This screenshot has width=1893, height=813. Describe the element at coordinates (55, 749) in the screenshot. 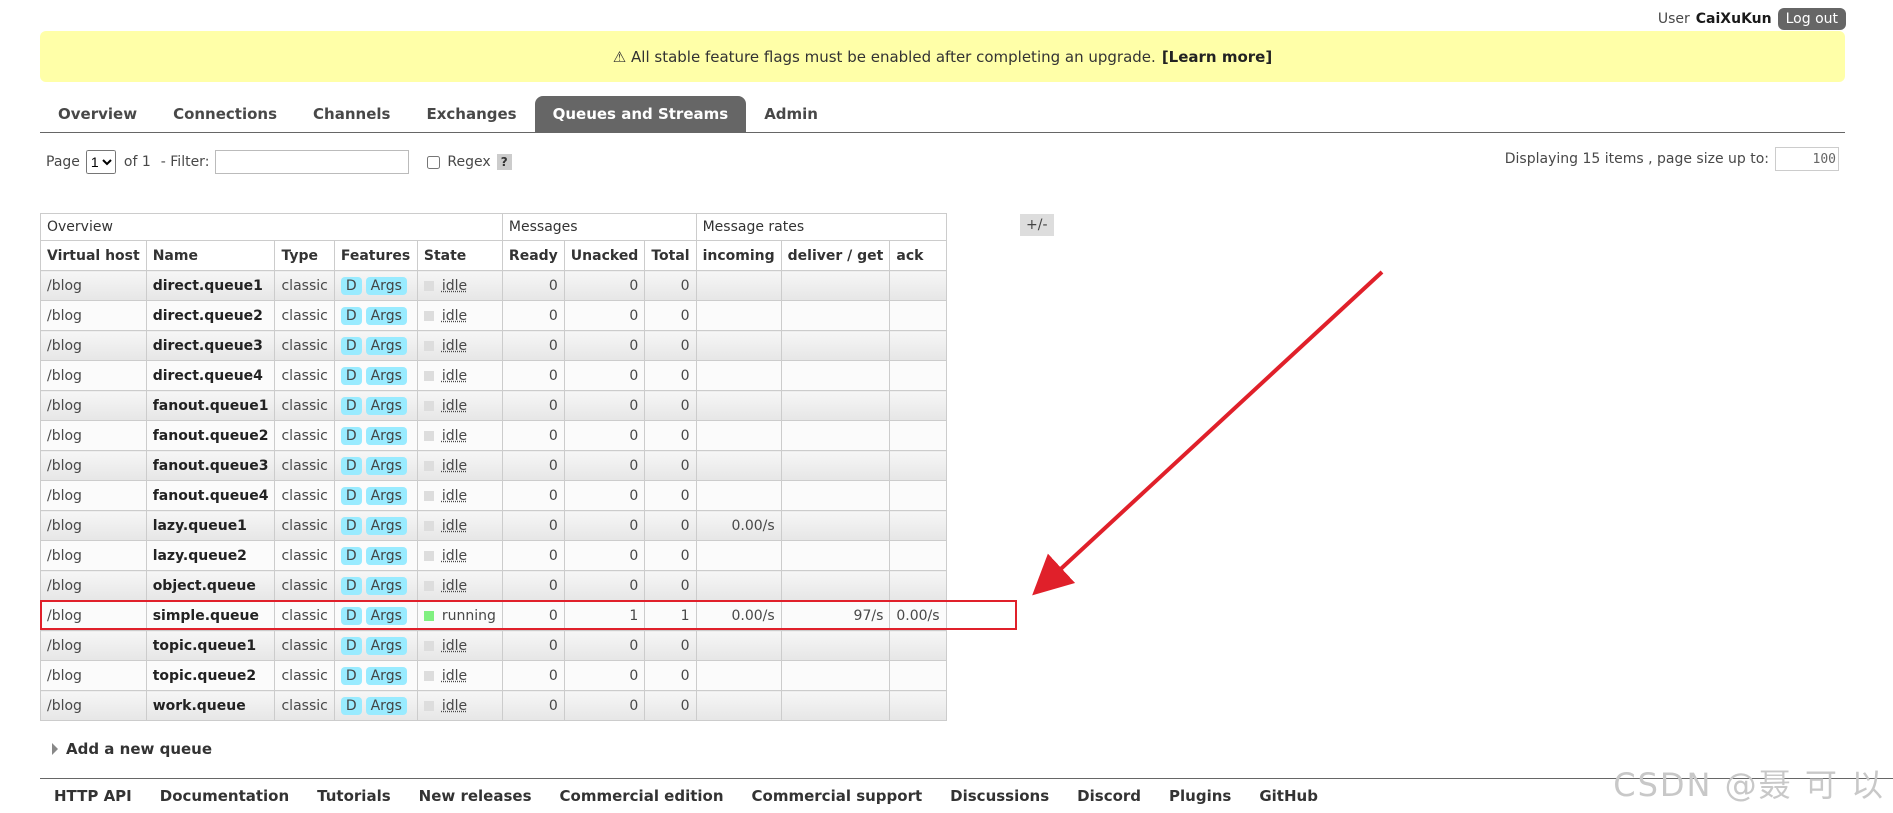

I see `expand-triangle-icon` at that location.